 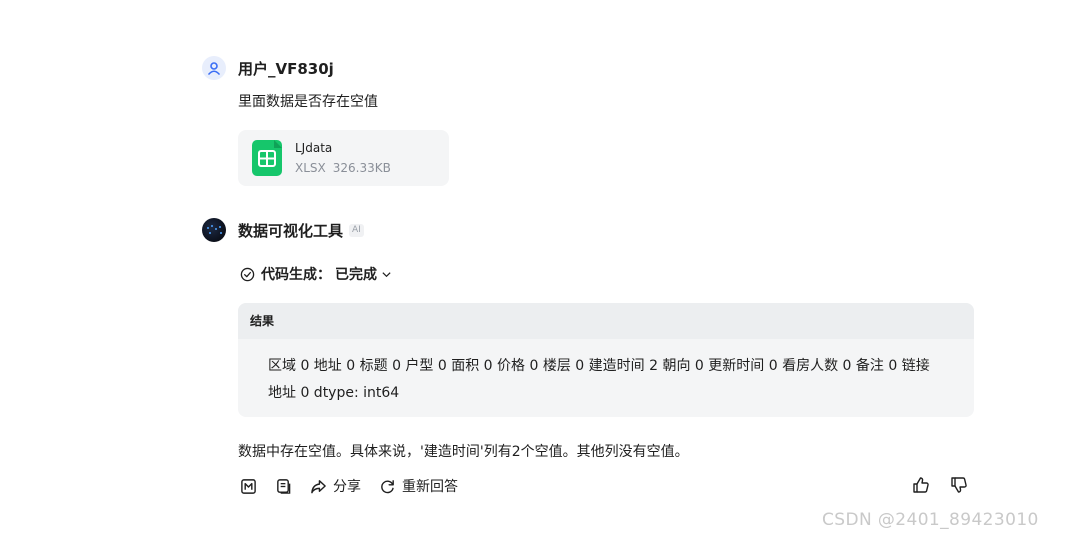 I want to click on thumbs-down-icon, so click(x=959, y=485).